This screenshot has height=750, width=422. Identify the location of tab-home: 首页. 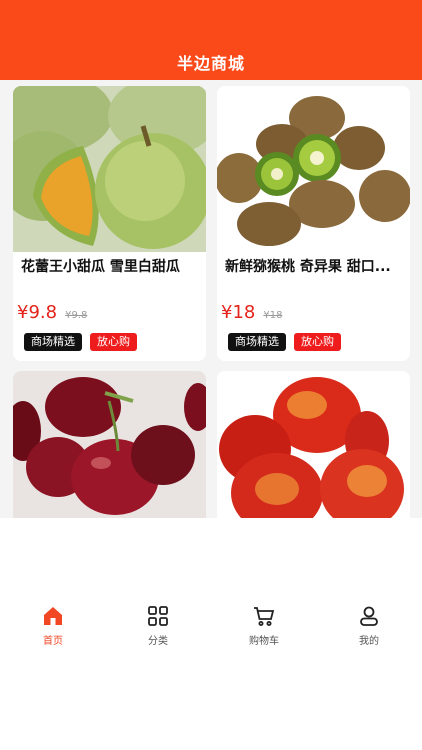
(53, 618).